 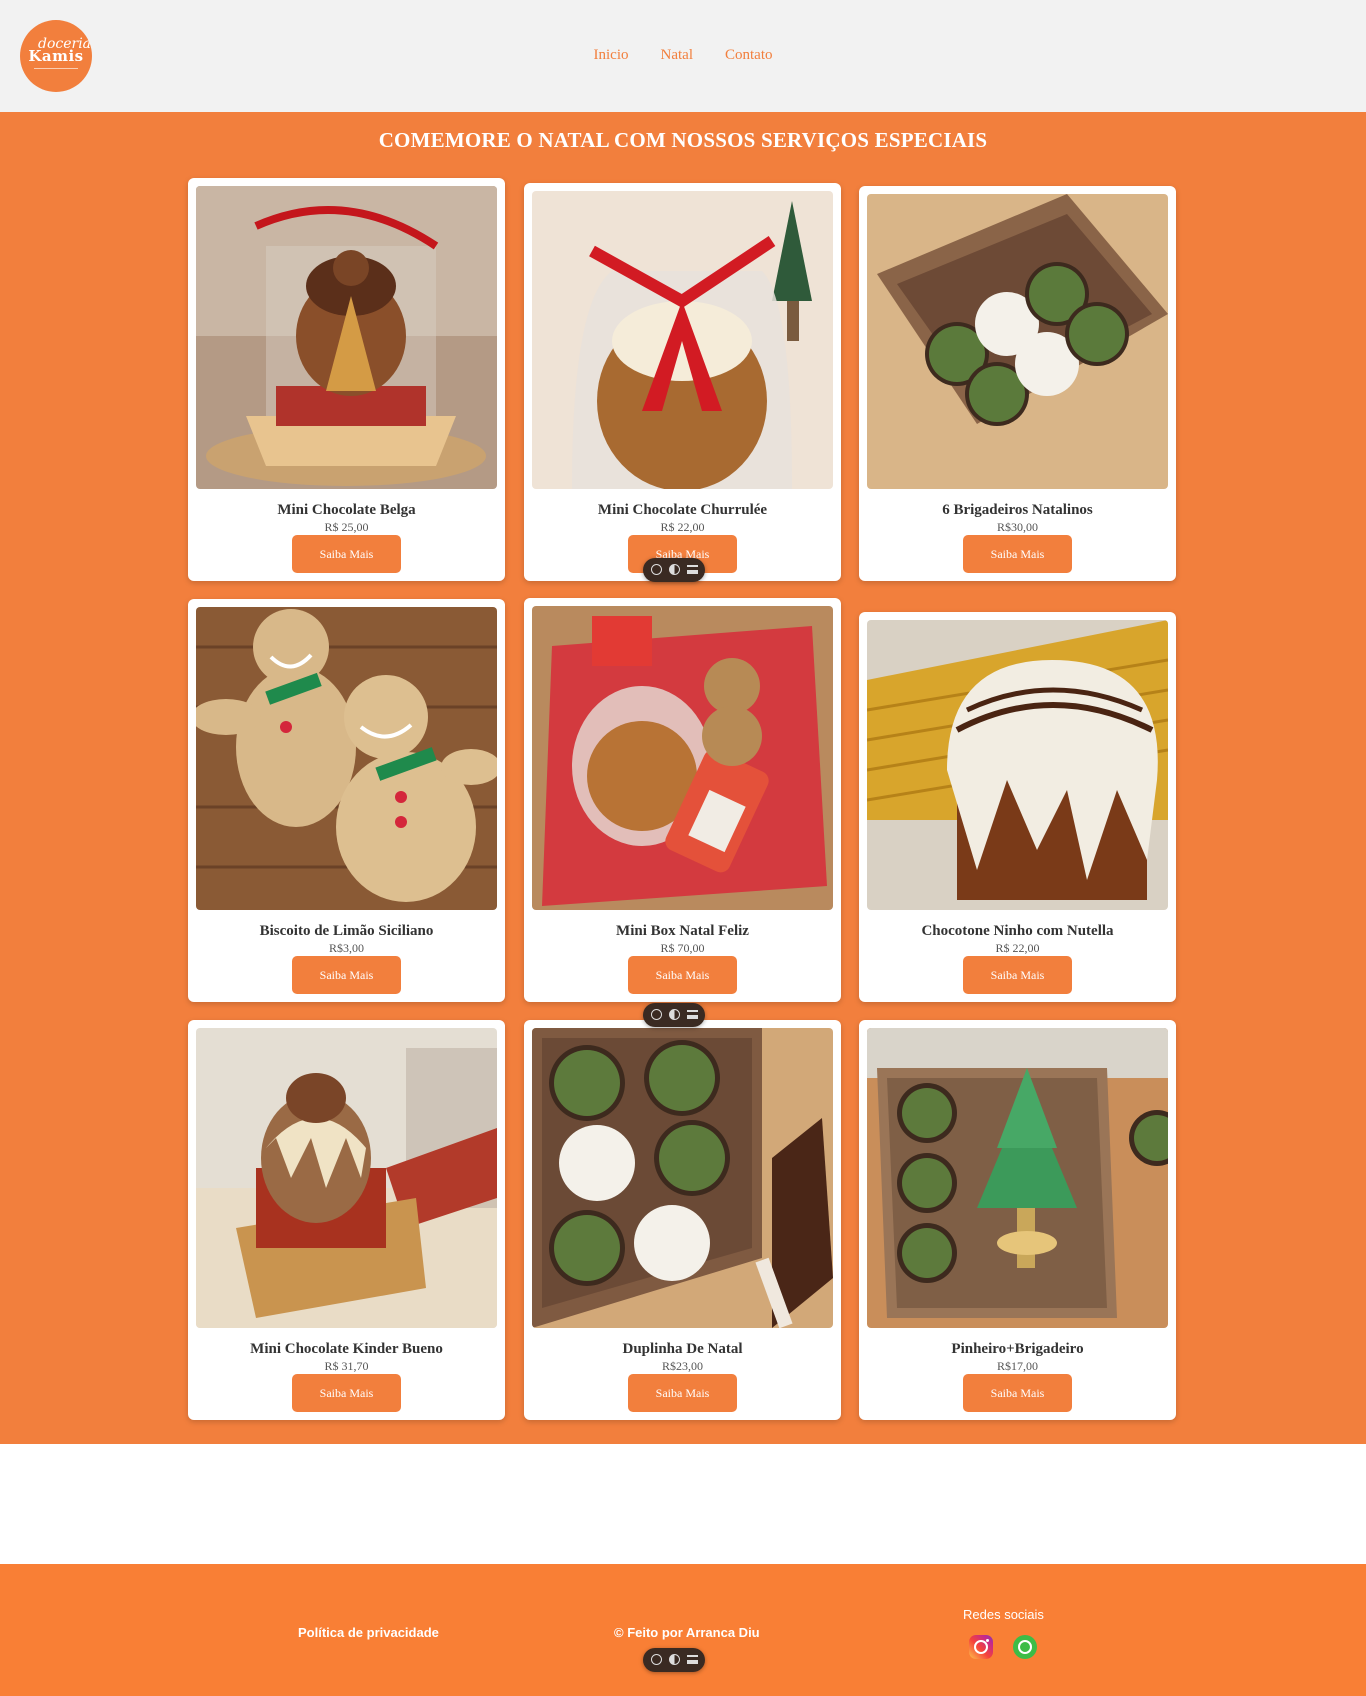 I want to click on product-price: R$30,00, so click(x=1017, y=527).